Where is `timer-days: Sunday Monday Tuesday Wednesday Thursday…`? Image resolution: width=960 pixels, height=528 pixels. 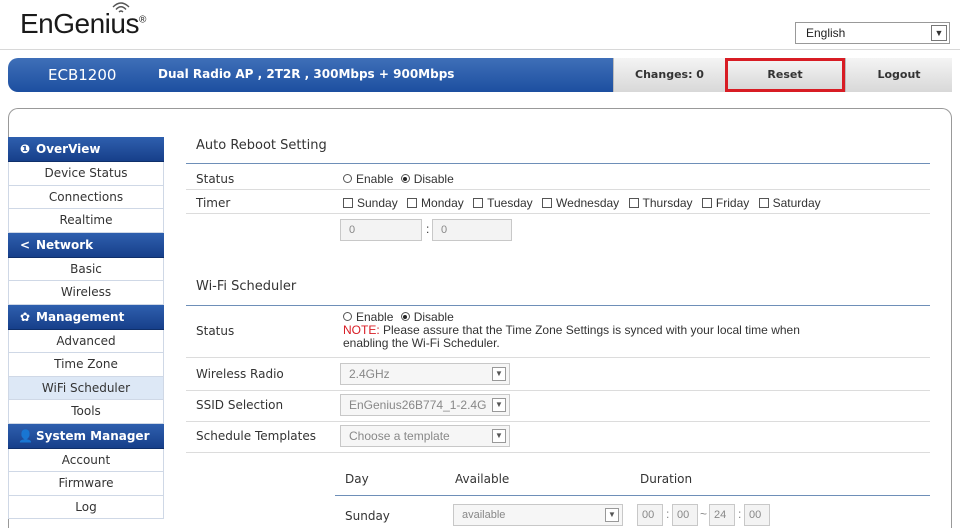
timer-days: Sunday Monday Tuesday Wednesday Thursday… is located at coordinates (579, 203).